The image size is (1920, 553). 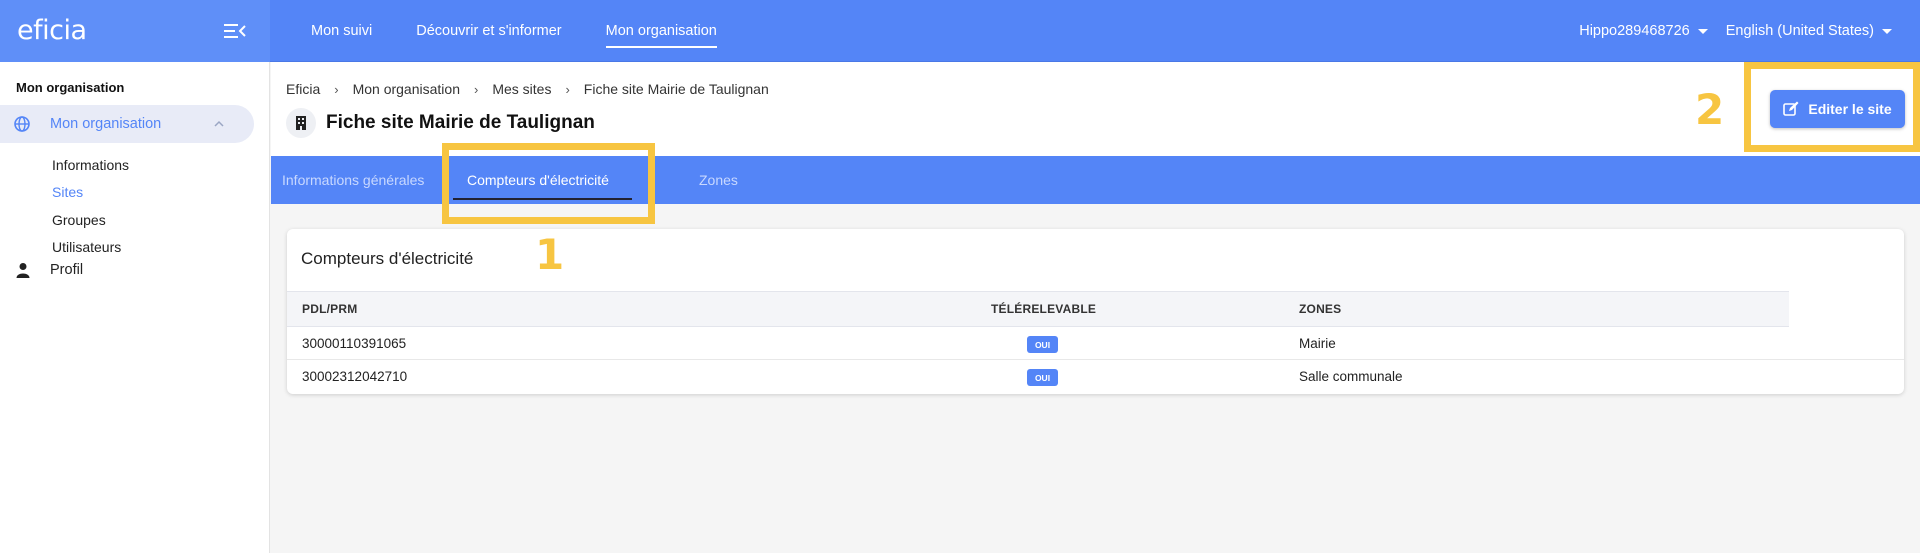 I want to click on collapse-menu-icon, so click(x=235, y=31).